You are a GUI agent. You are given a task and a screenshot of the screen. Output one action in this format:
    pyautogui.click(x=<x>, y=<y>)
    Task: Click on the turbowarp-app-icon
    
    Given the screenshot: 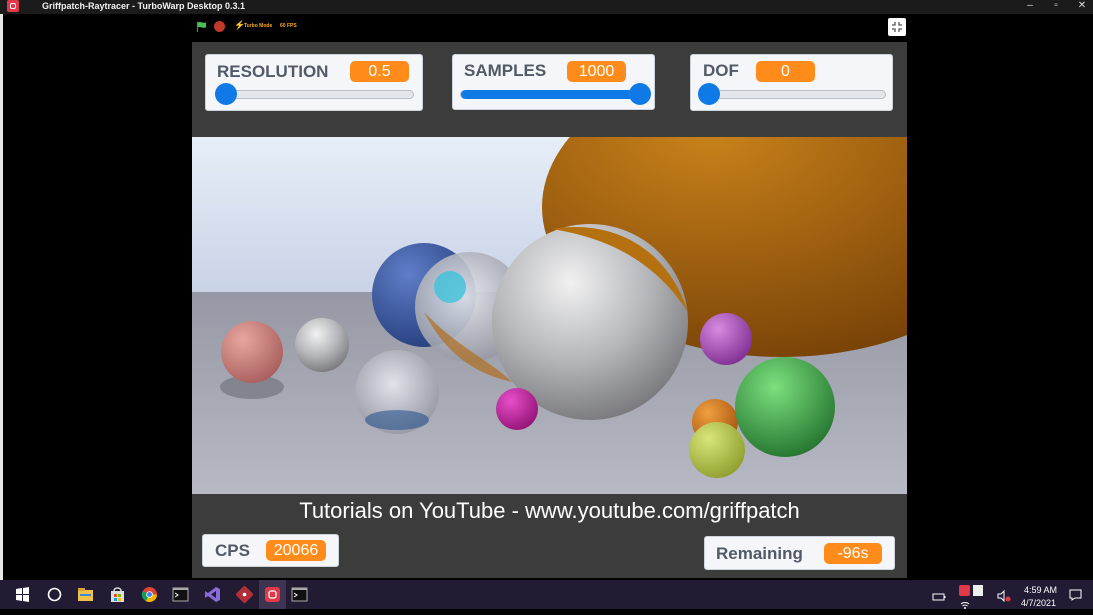 What is the action you would take?
    pyautogui.click(x=13, y=6)
    